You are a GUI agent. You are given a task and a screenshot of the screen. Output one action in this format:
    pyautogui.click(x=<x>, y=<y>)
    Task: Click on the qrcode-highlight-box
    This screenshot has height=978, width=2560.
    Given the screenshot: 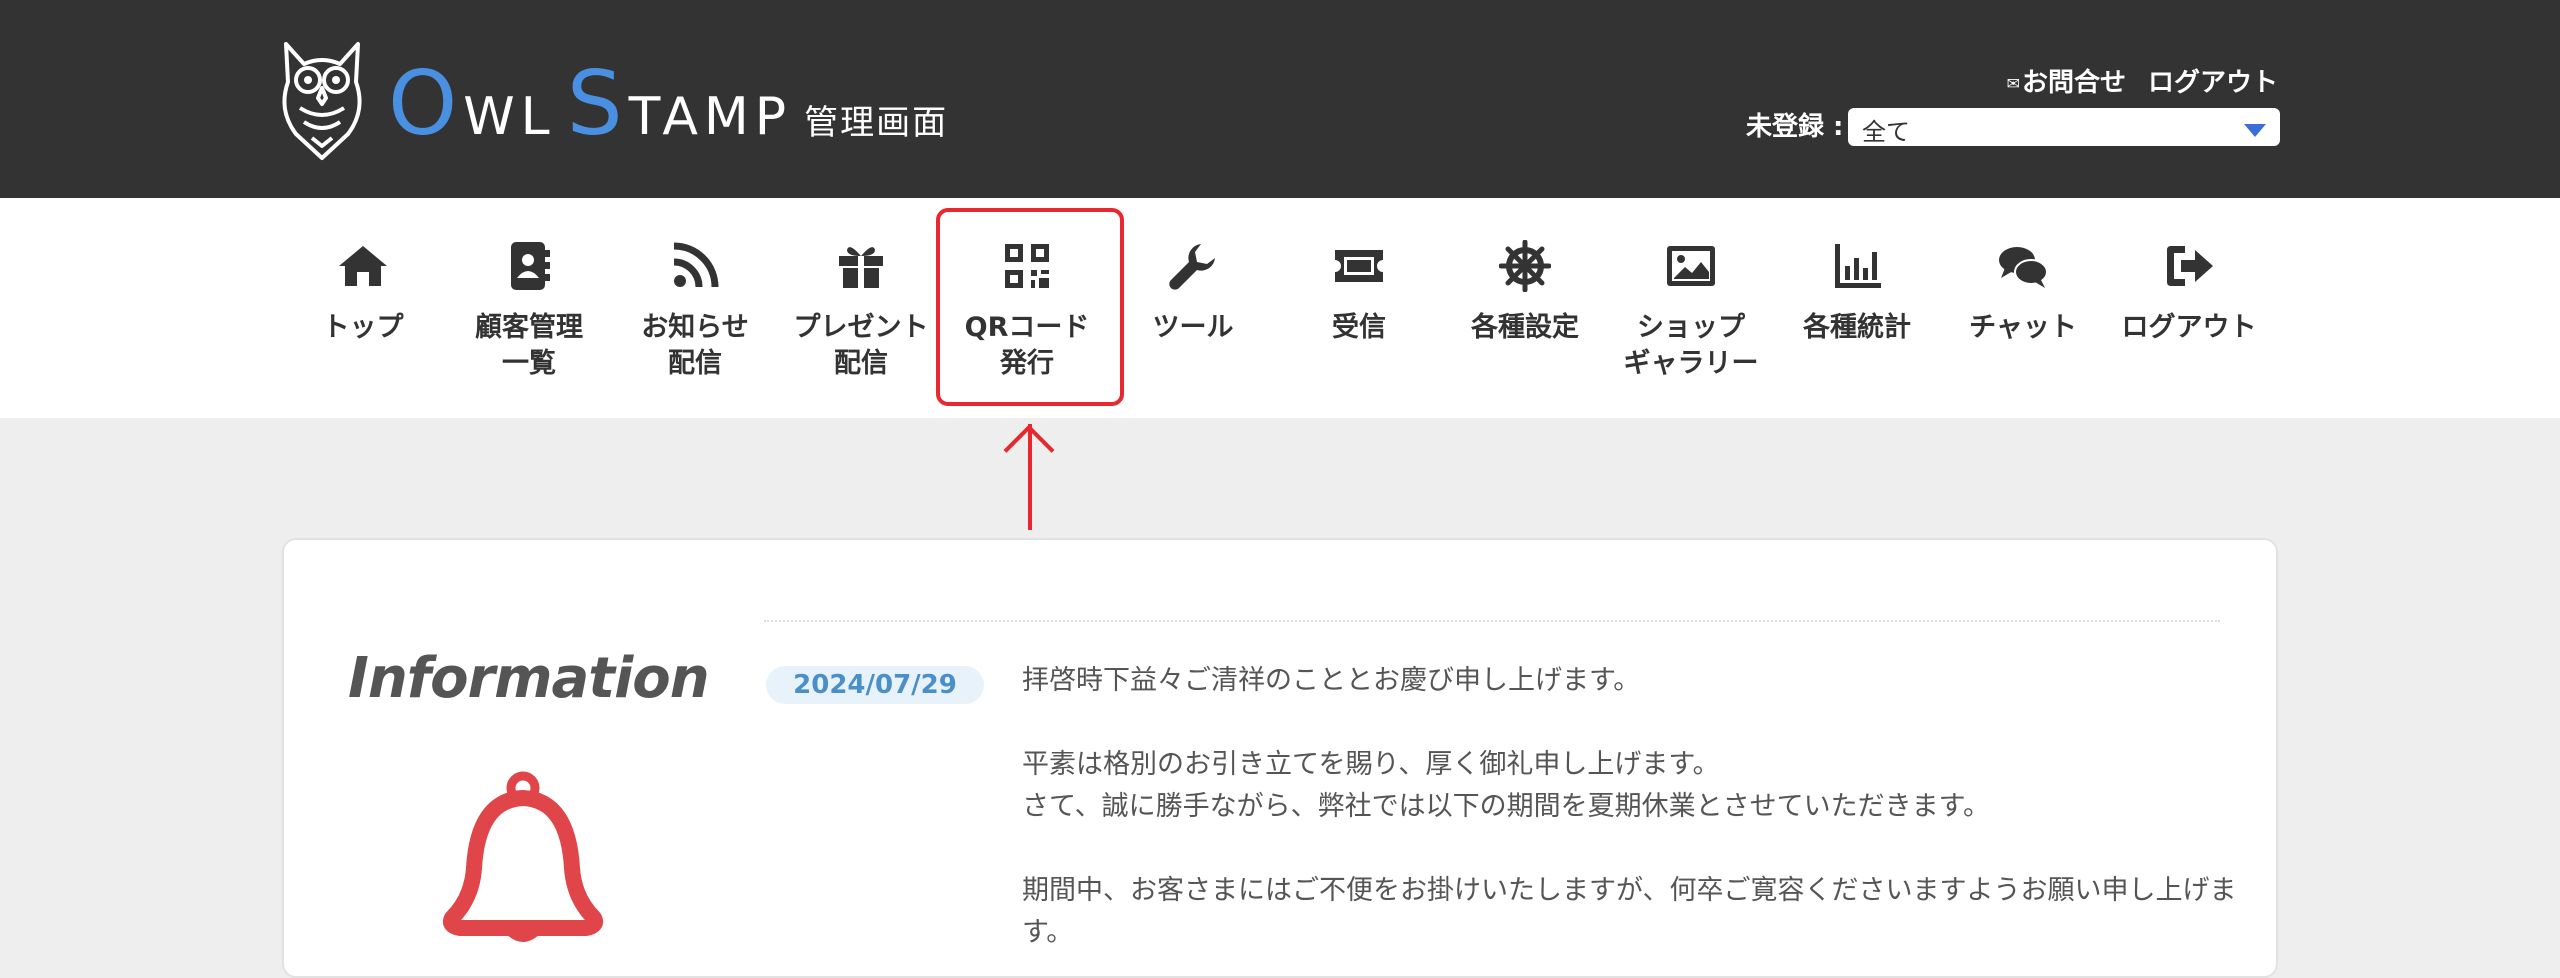 What is the action you would take?
    pyautogui.click(x=1030, y=307)
    